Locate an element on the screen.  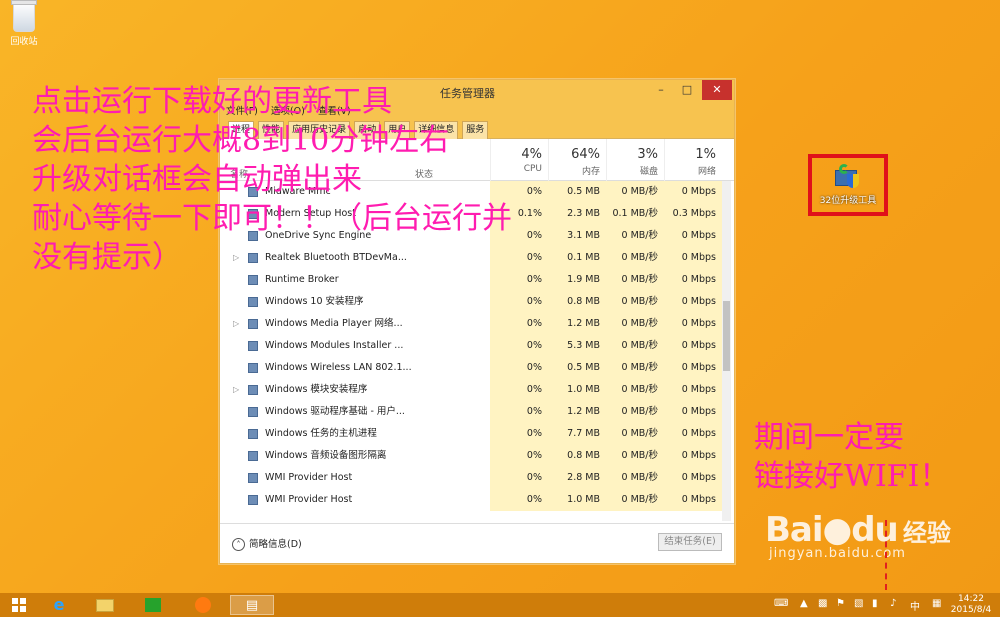
less-details-label: 简略信息(D) is located at coordinates (275, 544).